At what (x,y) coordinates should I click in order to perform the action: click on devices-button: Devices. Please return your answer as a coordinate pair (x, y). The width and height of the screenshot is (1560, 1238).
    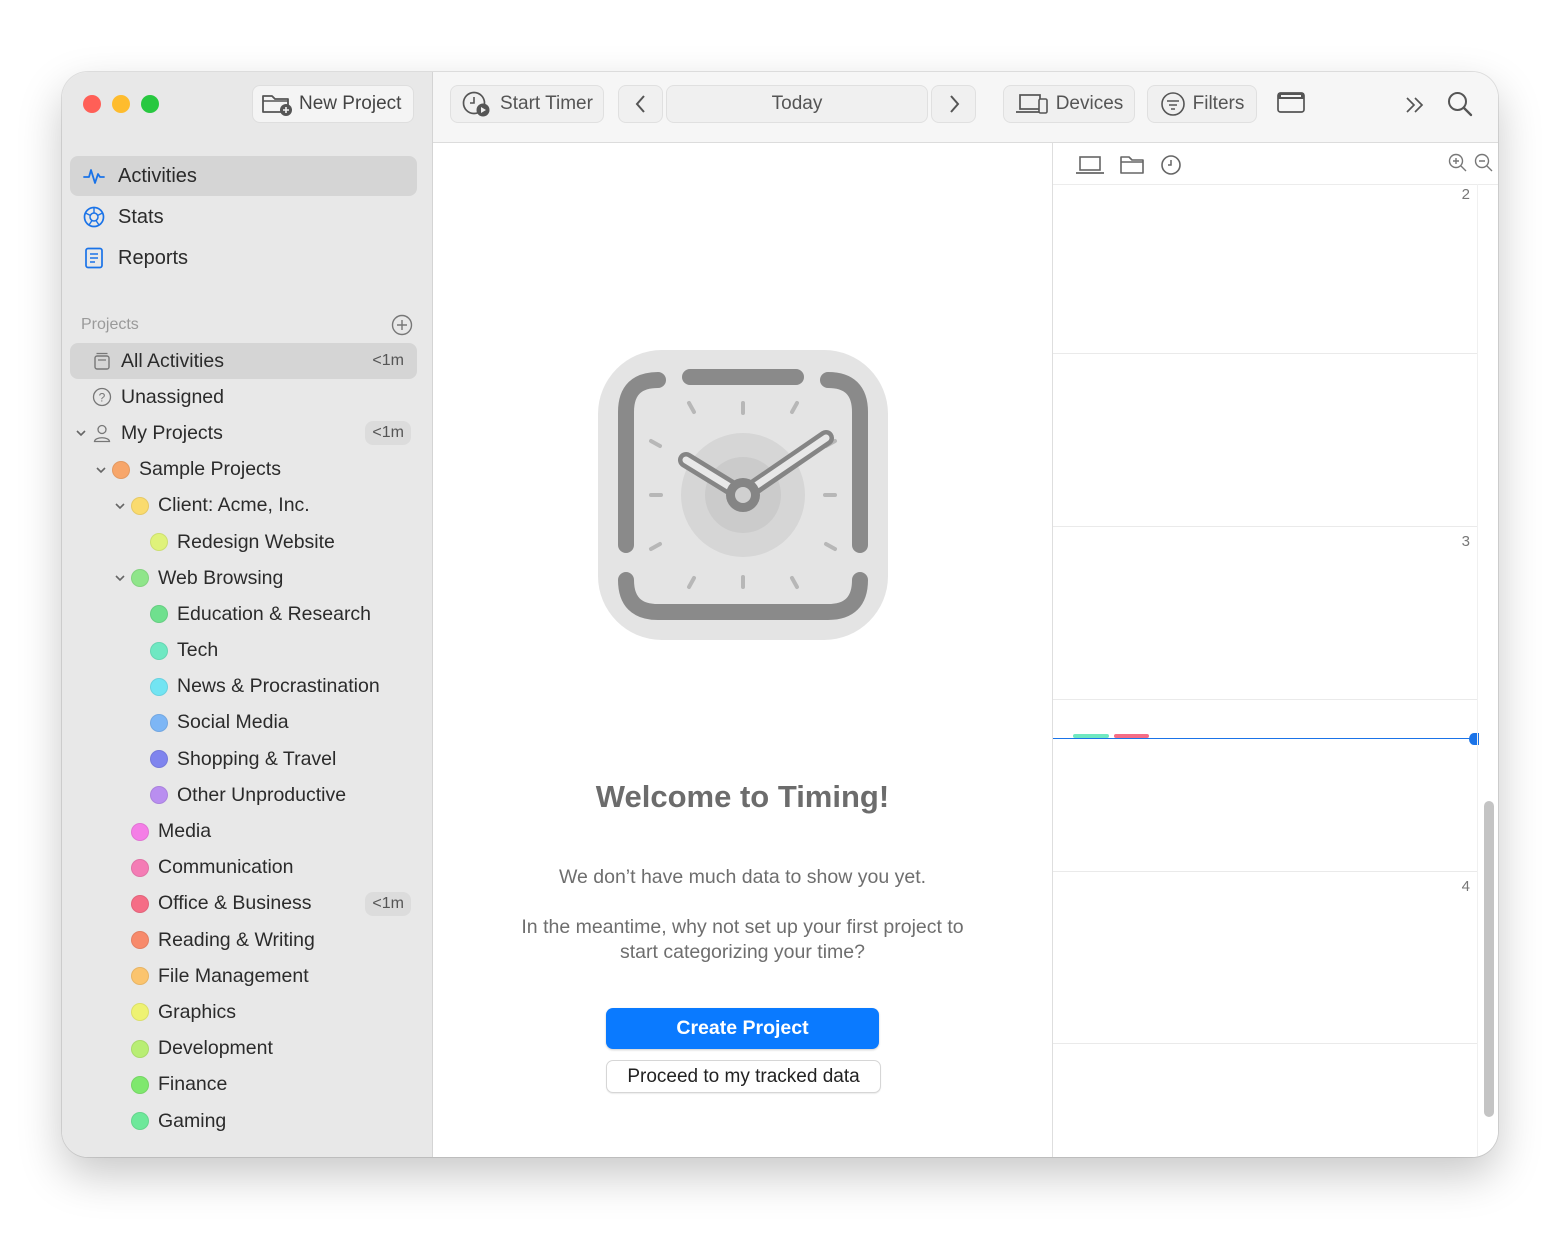
    Looking at the image, I should click on (1069, 104).